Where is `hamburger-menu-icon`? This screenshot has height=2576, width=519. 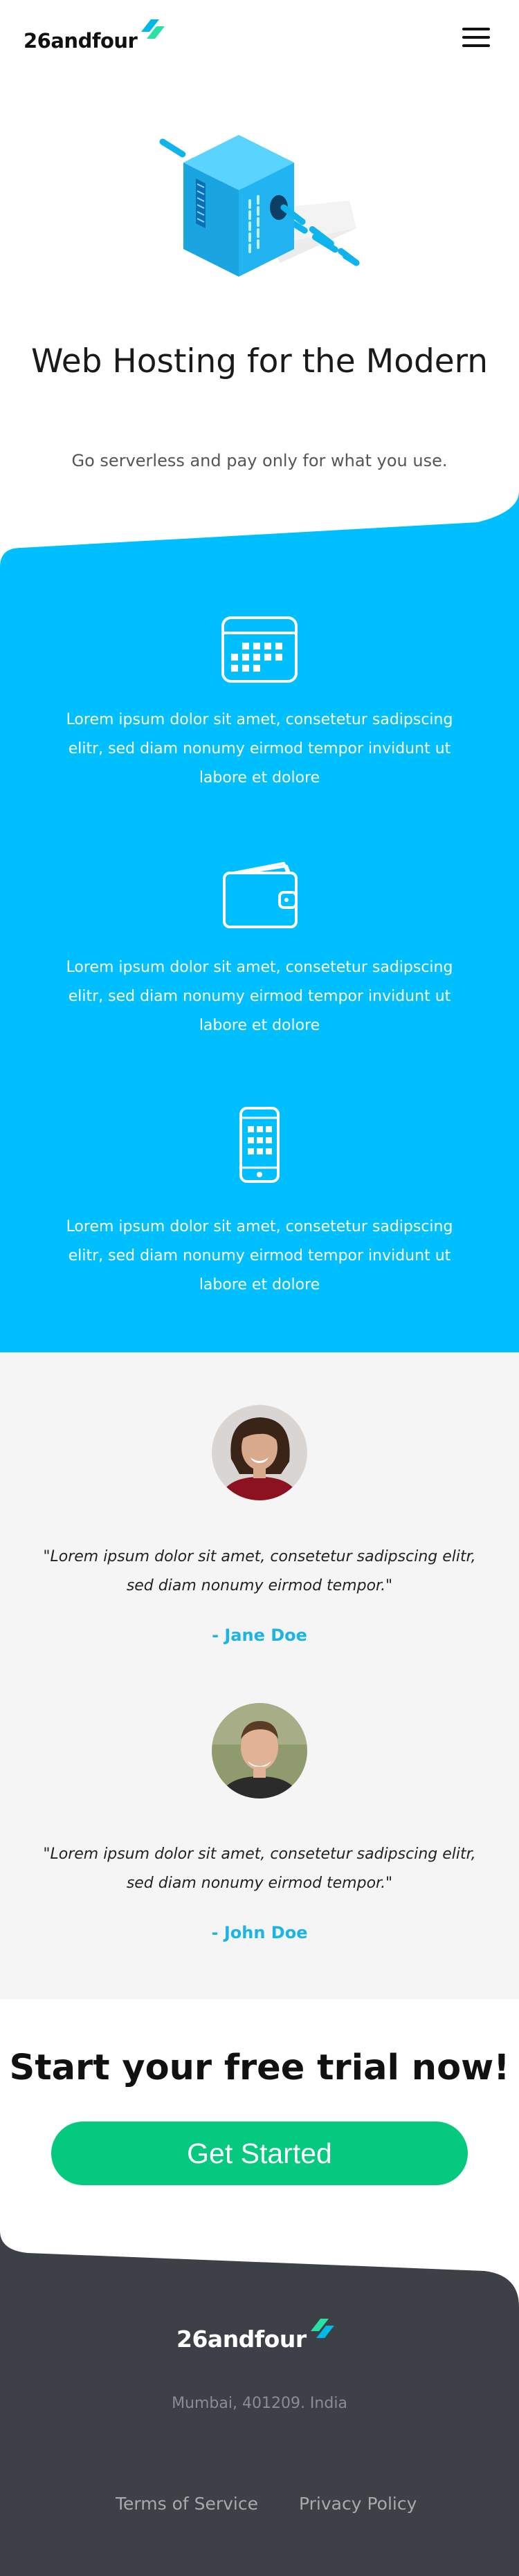
hamburger-menu-icon is located at coordinates (476, 37).